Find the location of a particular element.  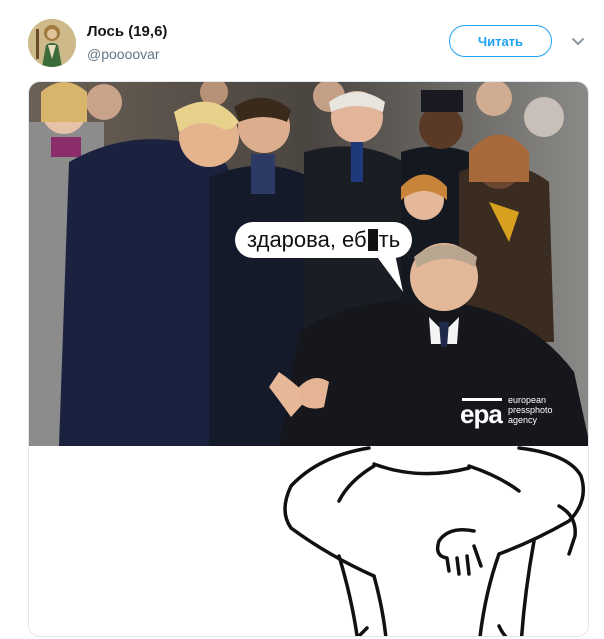

watermark-text: european pressphoto agency is located at coordinates (530, 410).